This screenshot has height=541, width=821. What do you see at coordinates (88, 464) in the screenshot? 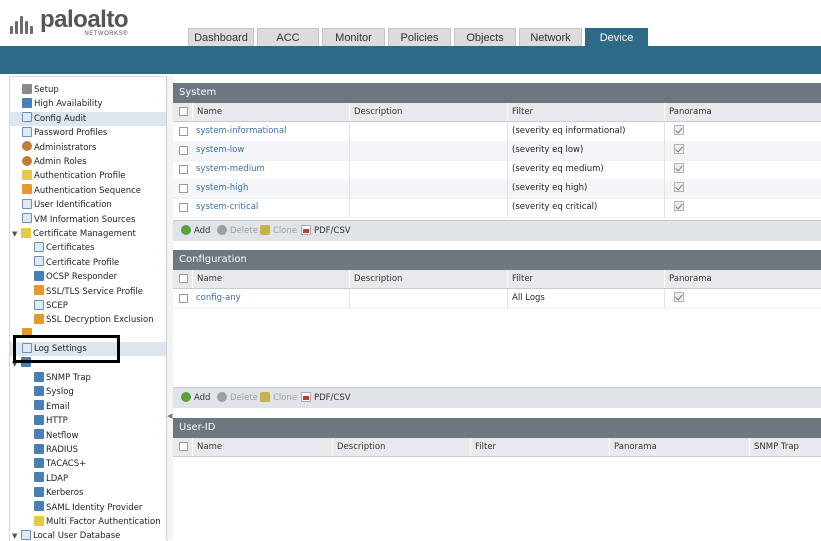
I see `tree-item-tacacs-: TACACS+` at bounding box center [88, 464].